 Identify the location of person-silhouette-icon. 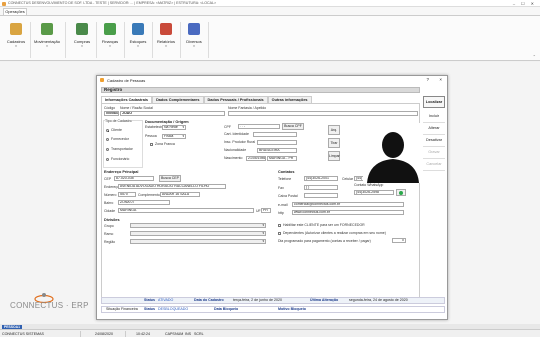
(393, 157).